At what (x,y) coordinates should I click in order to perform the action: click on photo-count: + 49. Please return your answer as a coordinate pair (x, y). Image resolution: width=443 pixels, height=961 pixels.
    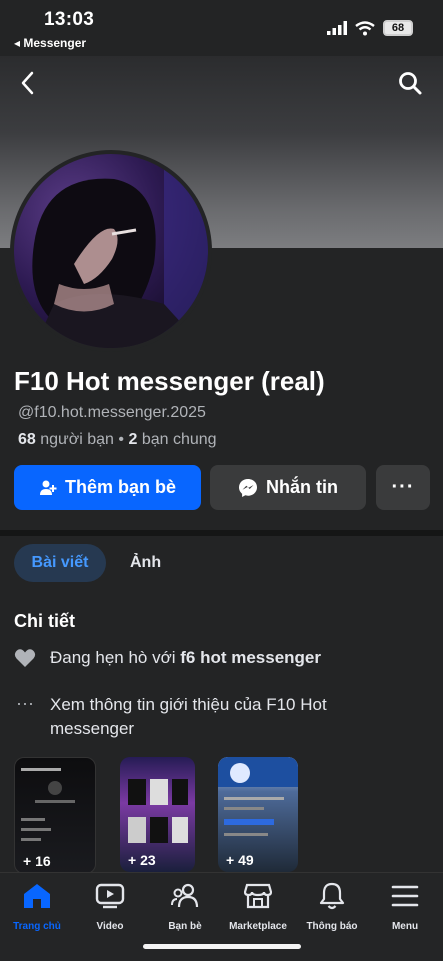
    Looking at the image, I should click on (240, 860).